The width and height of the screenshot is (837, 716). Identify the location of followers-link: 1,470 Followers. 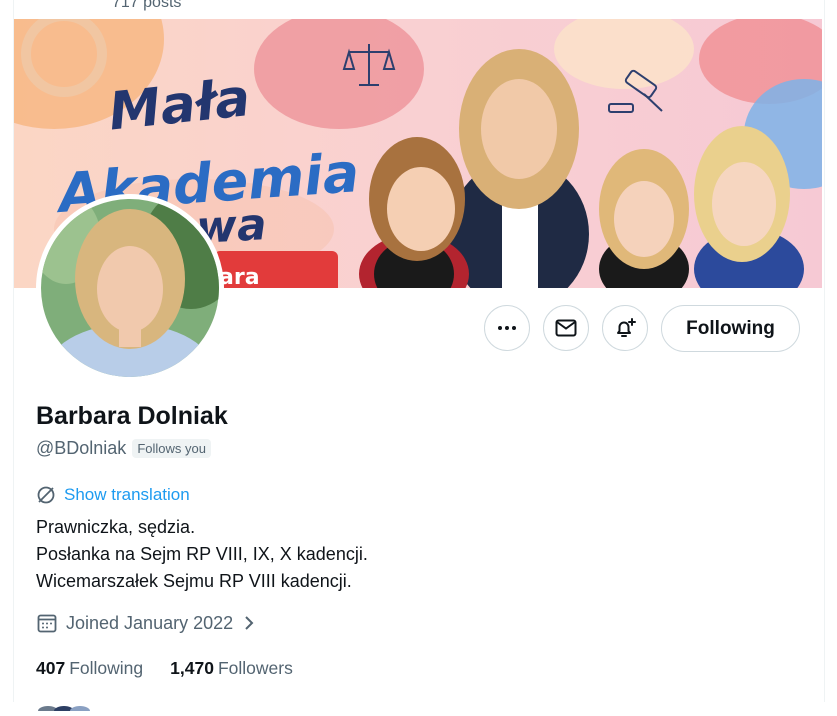
(231, 668).